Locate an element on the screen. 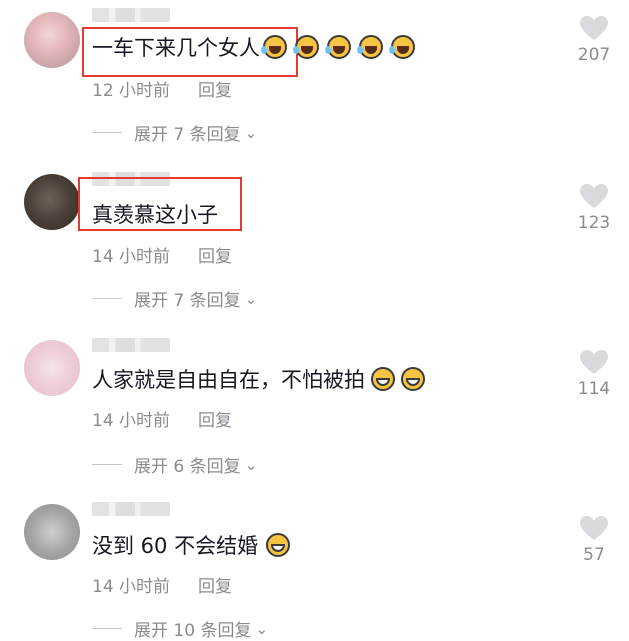 This screenshot has height=641, width=629. comment-time: 12 小时前 is located at coordinates (131, 91).